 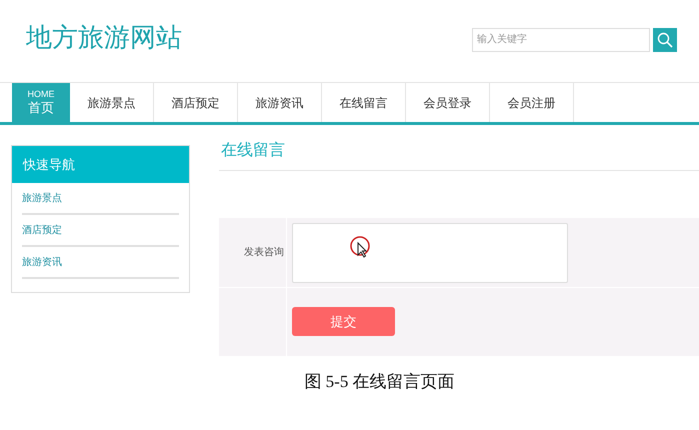 I want to click on figure-caption: 图 5-5 在线留言页面, so click(x=379, y=382).